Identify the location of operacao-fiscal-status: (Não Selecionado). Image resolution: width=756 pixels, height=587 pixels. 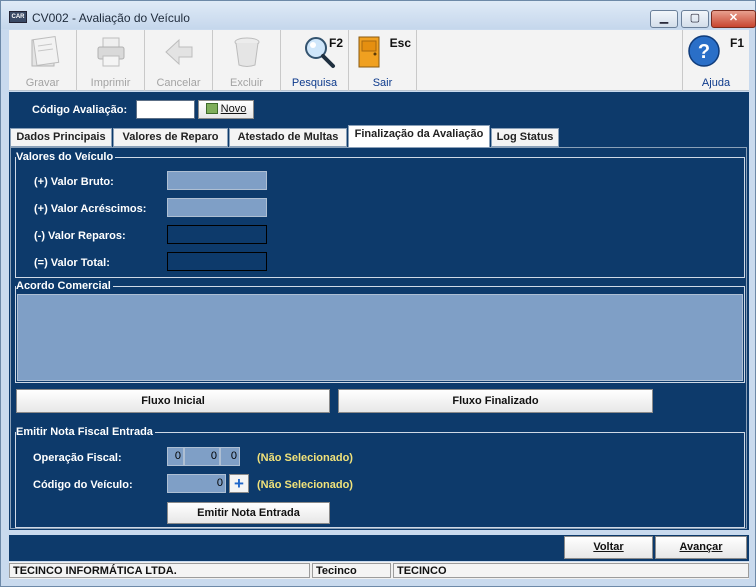
(305, 458).